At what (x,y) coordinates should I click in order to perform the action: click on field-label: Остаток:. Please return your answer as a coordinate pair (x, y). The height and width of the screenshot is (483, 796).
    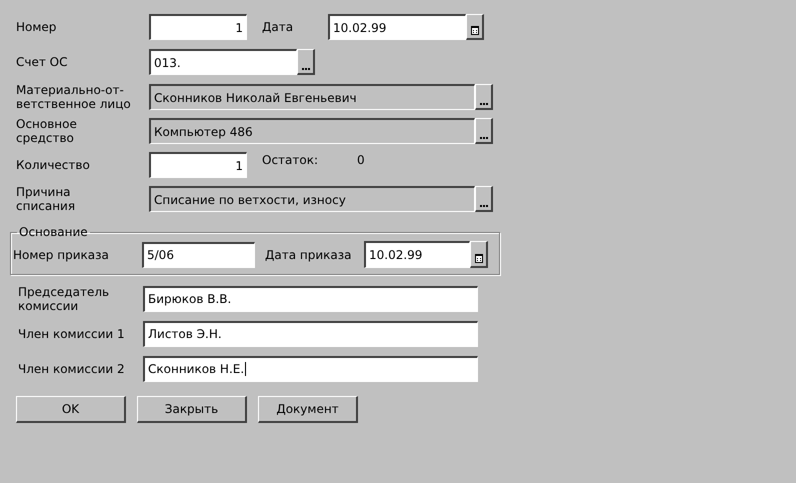
    Looking at the image, I should click on (291, 160).